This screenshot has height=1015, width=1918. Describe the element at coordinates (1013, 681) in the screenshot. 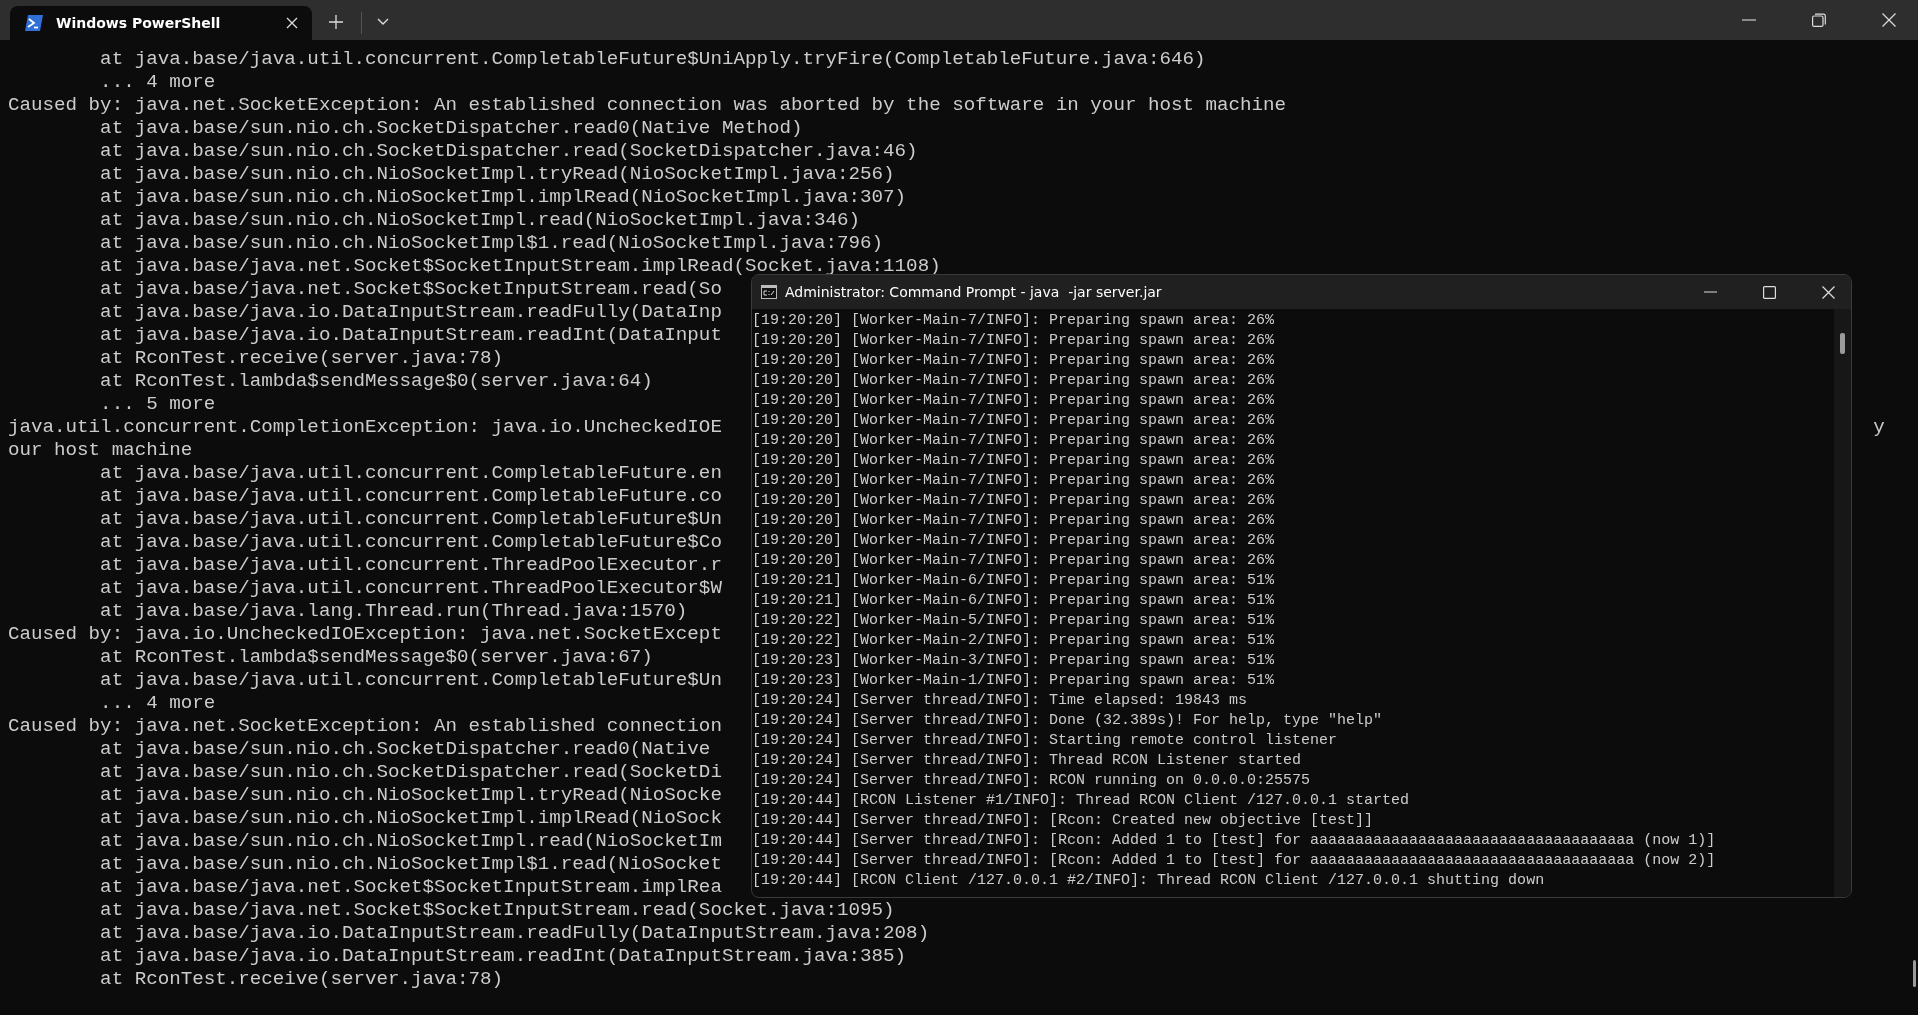

I see `console-line: [19:20:23] [Worker-Main-1/INFO]: Preparing spawn area: 51%` at that location.